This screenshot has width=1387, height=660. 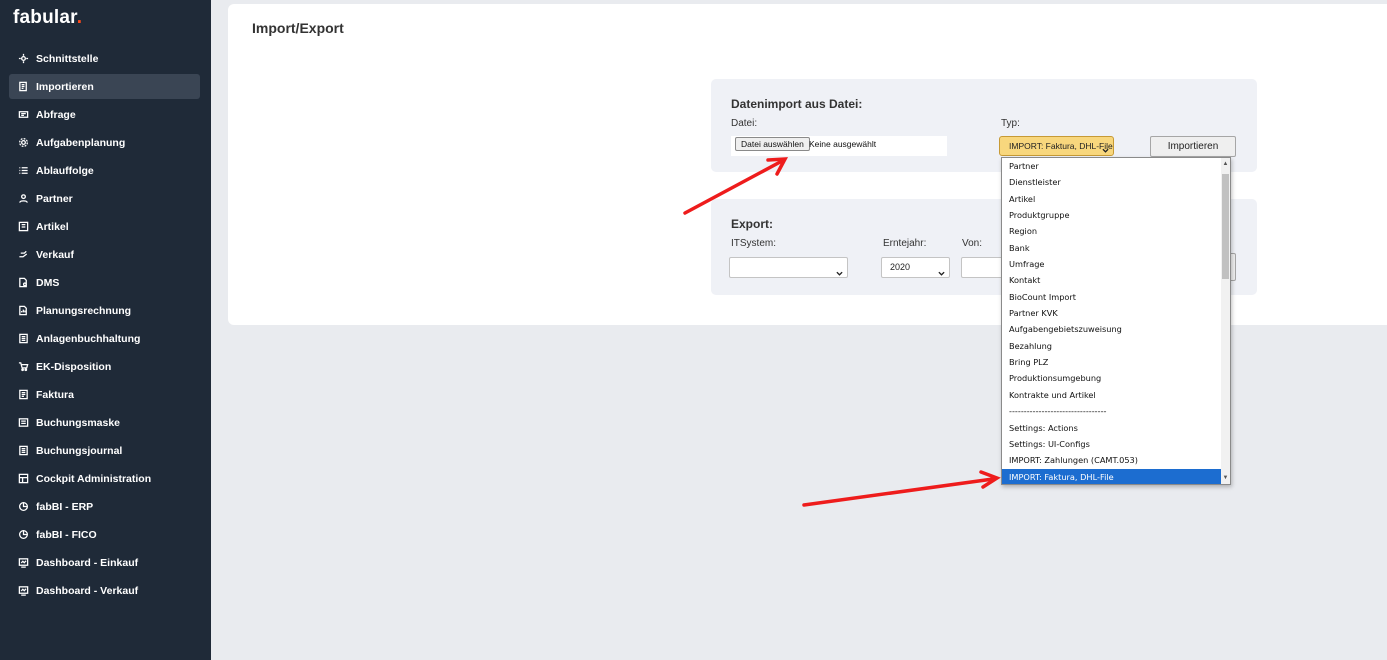 What do you see at coordinates (1112, 264) in the screenshot?
I see `dropdown-option: Umfrage` at bounding box center [1112, 264].